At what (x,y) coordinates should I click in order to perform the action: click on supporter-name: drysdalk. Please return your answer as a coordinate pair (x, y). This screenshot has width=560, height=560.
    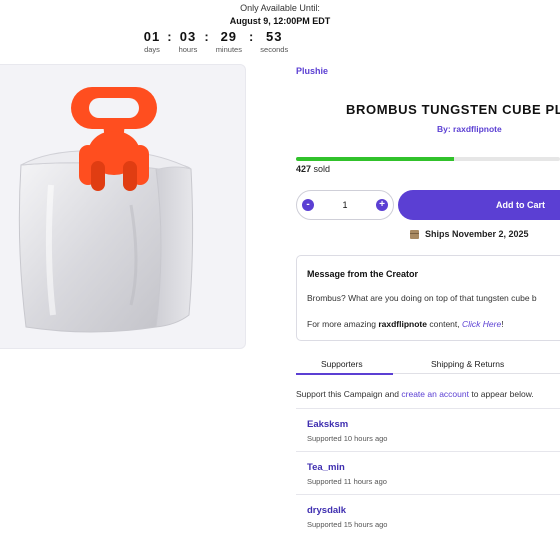
    Looking at the image, I should click on (326, 510).